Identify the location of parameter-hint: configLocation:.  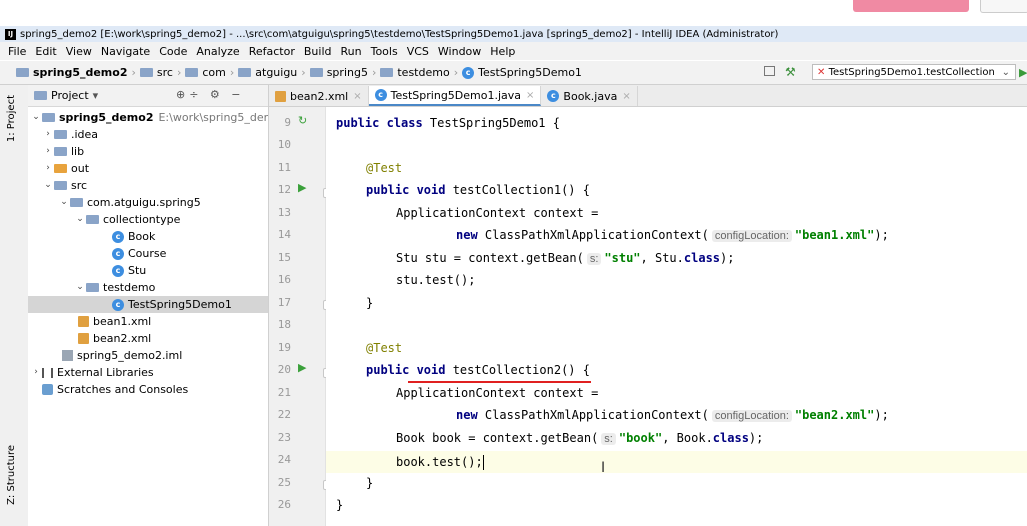
(751, 416).